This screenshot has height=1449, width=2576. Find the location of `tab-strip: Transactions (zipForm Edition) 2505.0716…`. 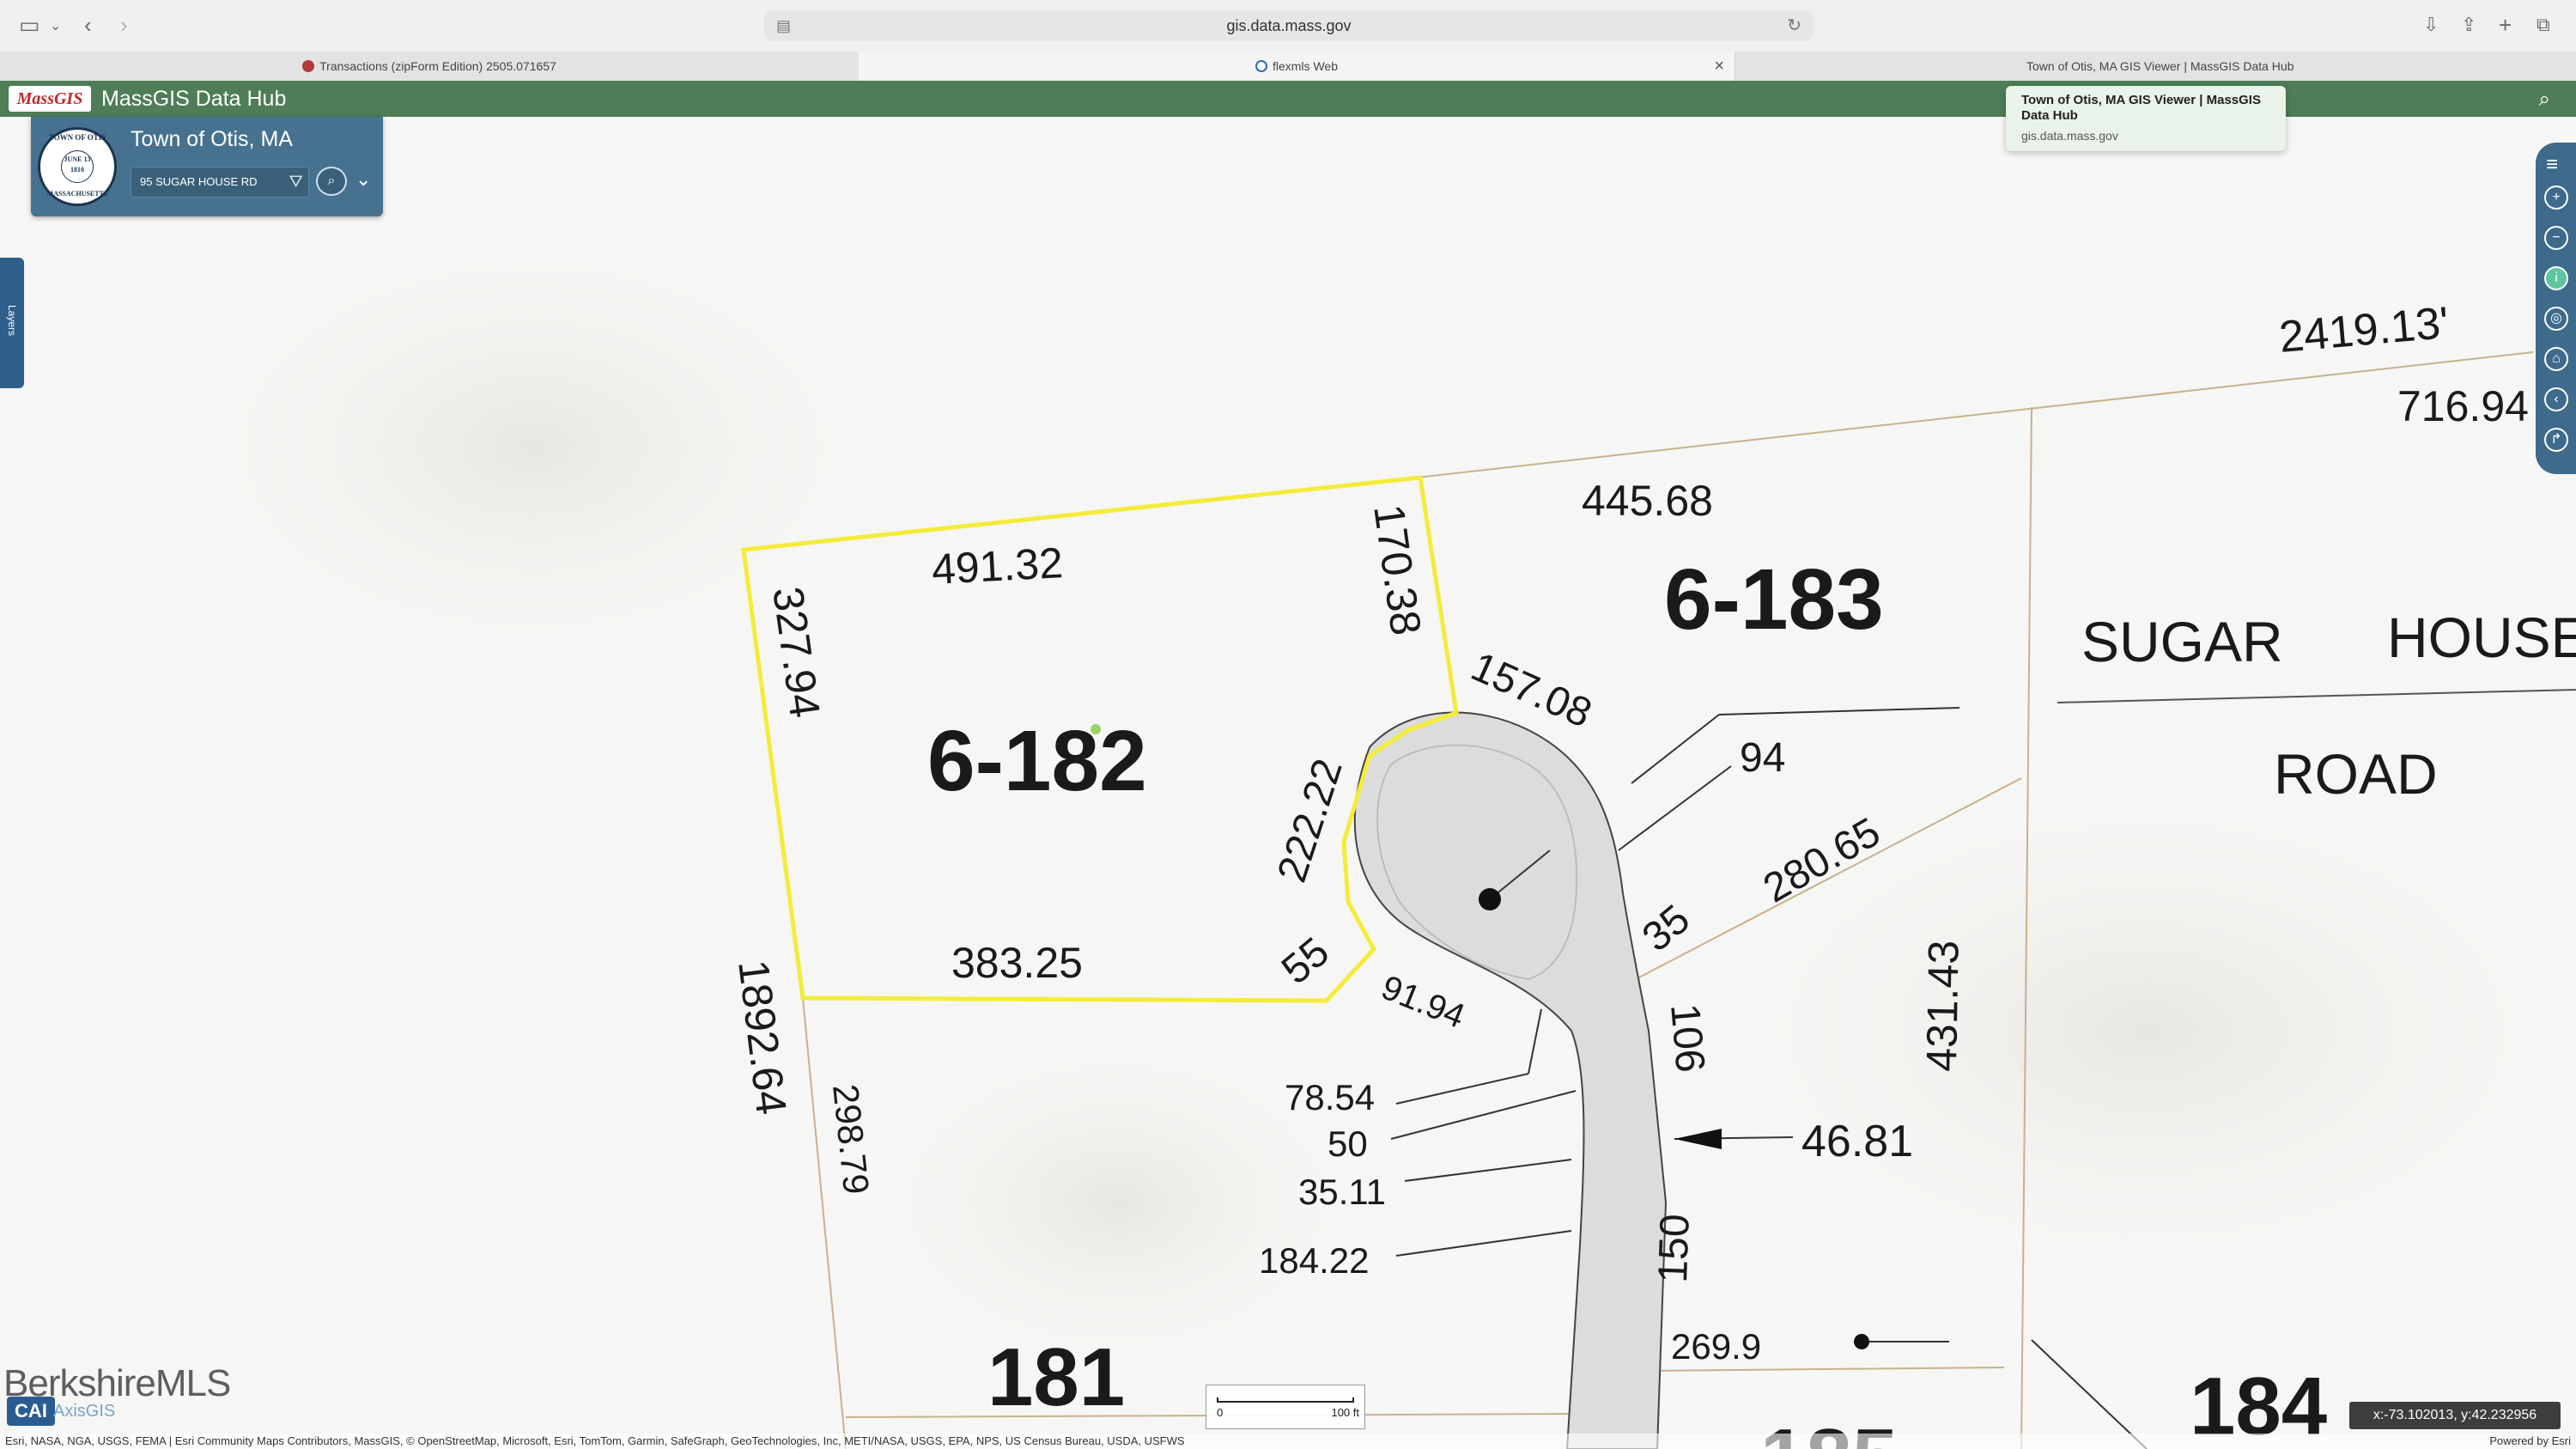

tab-strip: Transactions (zipForm Edition) 2505.0716… is located at coordinates (1288, 67).